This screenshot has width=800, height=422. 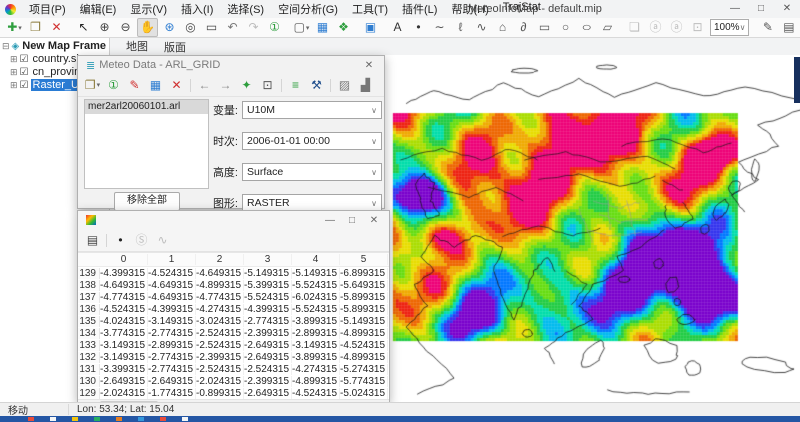 What do you see at coordinates (308, 9) in the screenshot?
I see `menu-item-5: 空间分析(G)` at bounding box center [308, 9].